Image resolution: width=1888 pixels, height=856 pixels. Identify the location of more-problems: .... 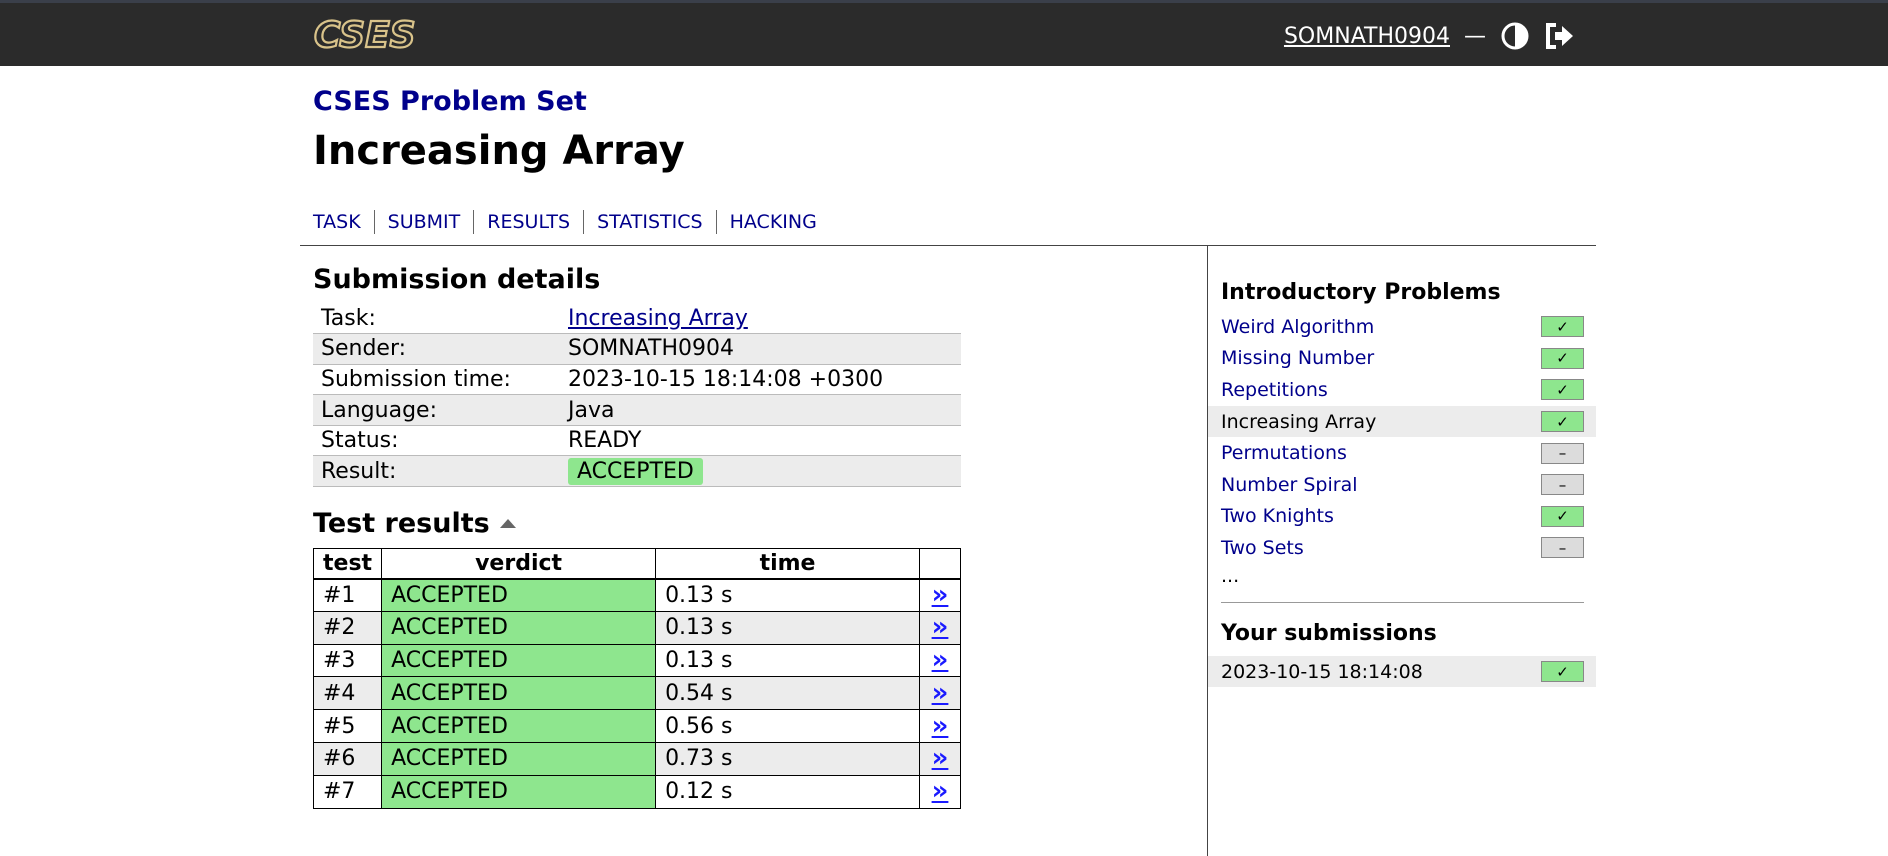
(1230, 575).